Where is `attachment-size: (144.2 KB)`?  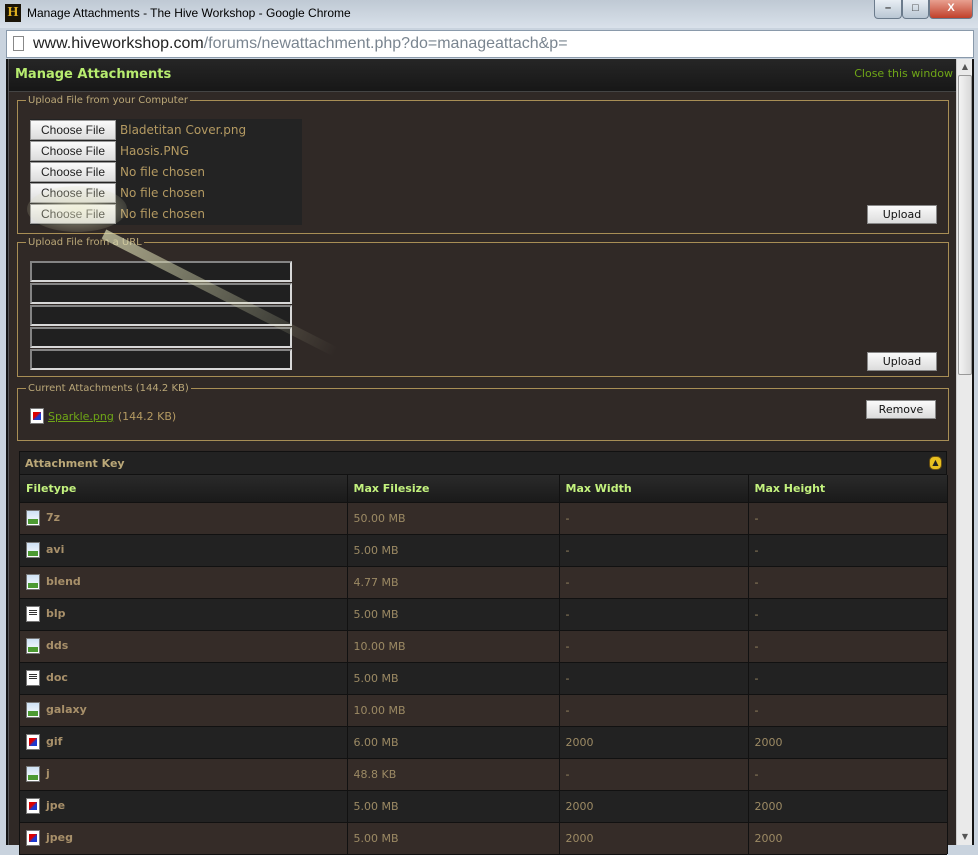
attachment-size: (144.2 KB) is located at coordinates (147, 416).